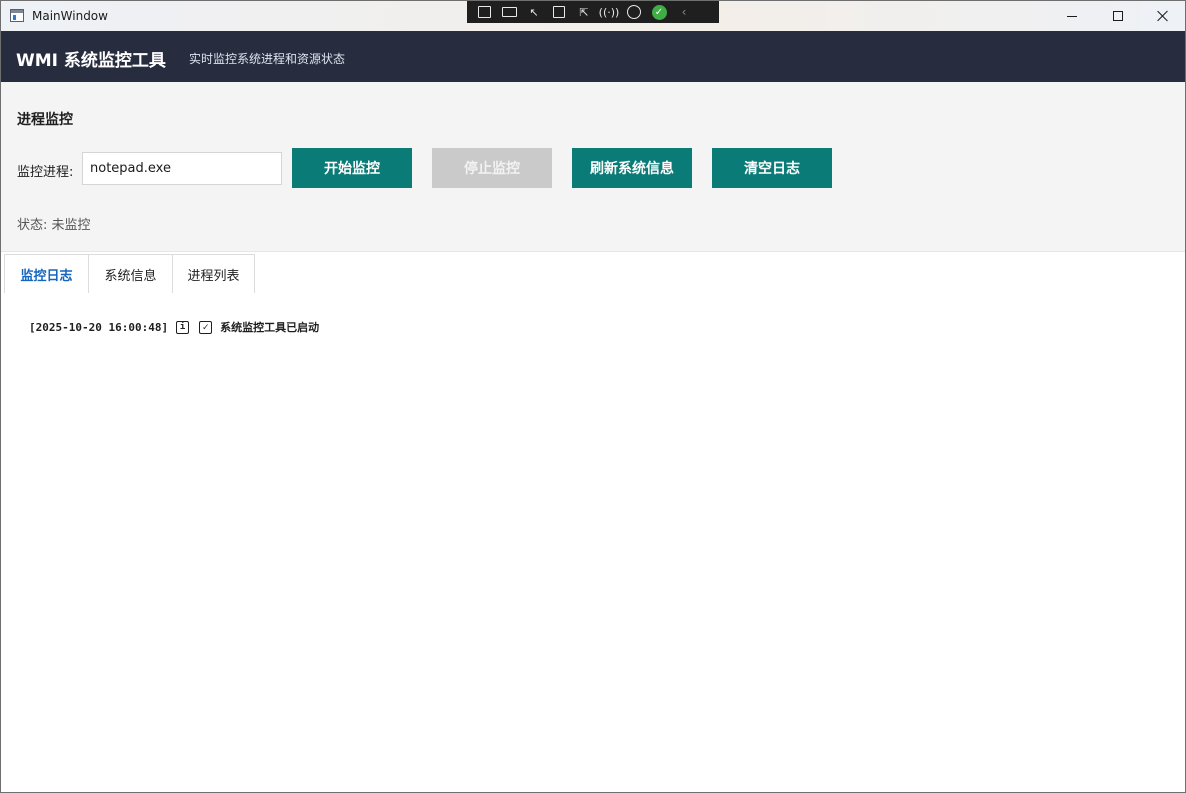 This screenshot has width=1186, height=793. Describe the element at coordinates (634, 12) in the screenshot. I see `accessibility-icon` at that location.